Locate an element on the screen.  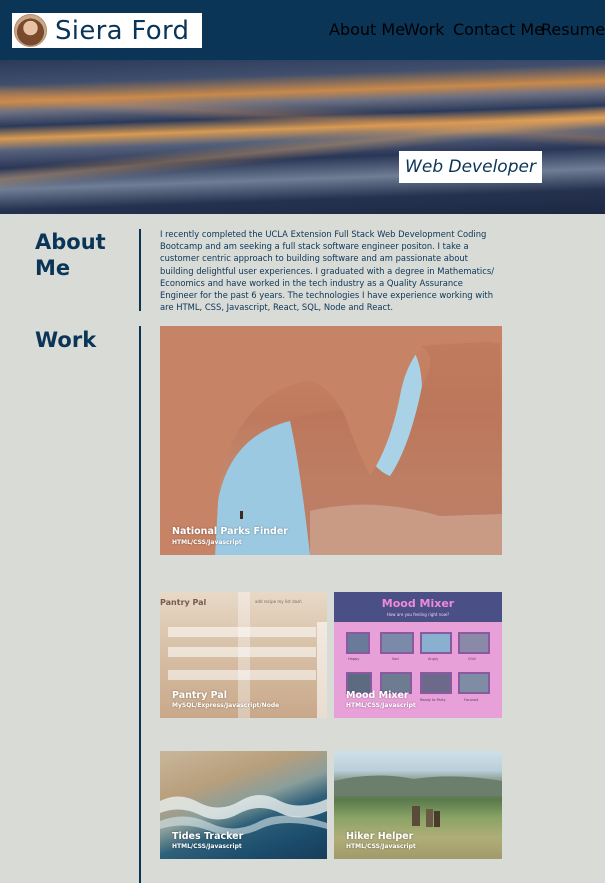
work-divider is located at coordinates (140, 604).